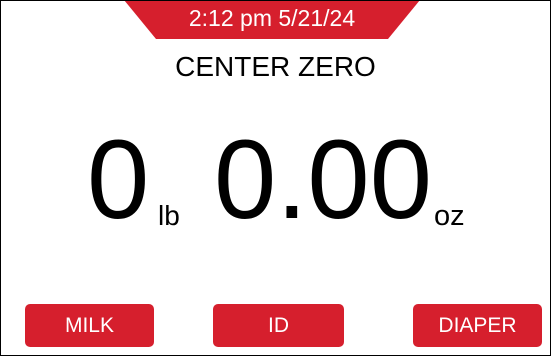 The height and width of the screenshot is (356, 551). Describe the element at coordinates (278, 325) in the screenshot. I see `id-button: ID` at that location.